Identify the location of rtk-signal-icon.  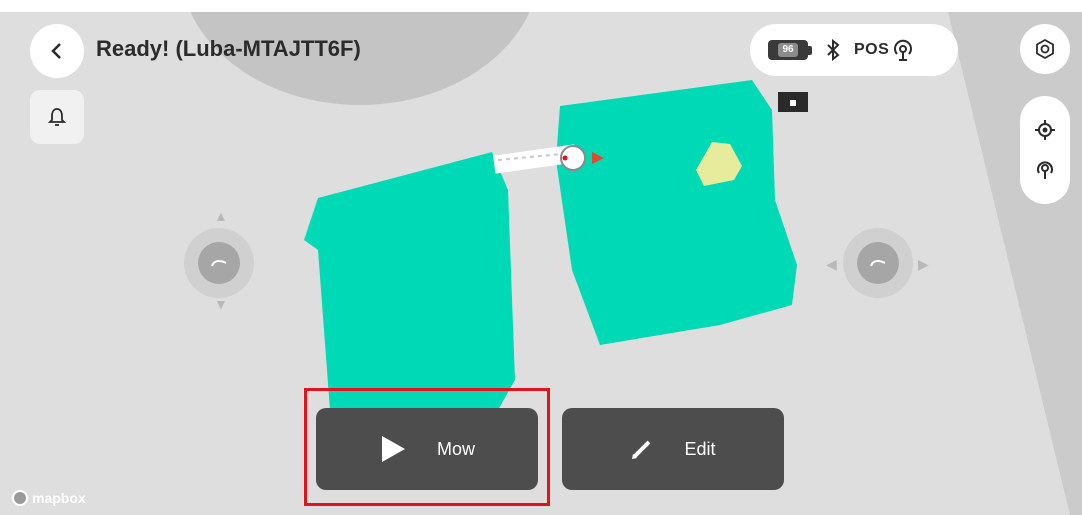
(903, 50).